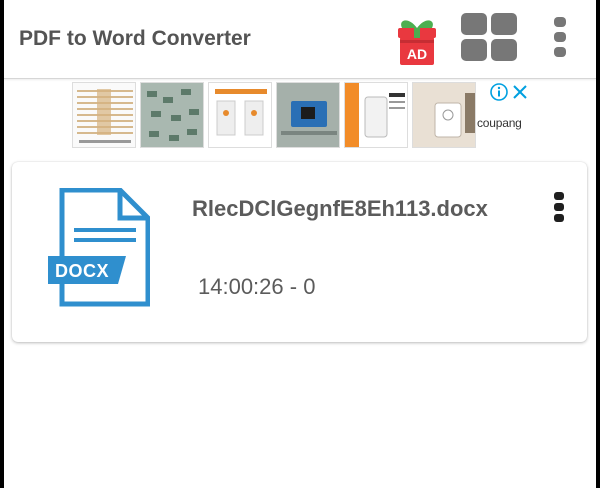  I want to click on file-type-label: DOCX, so click(82, 271).